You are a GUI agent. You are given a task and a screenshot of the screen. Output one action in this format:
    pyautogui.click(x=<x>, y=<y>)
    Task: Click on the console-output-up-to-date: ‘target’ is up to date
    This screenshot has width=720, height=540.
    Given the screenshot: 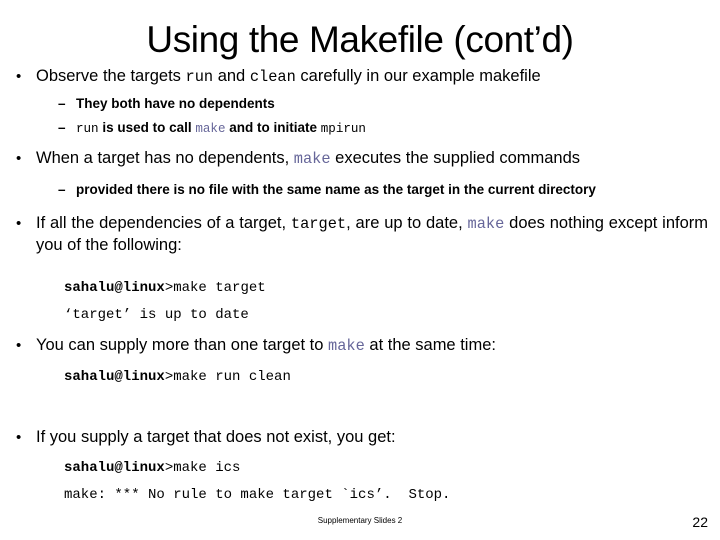 What is the action you would take?
    pyautogui.click(x=358, y=315)
    